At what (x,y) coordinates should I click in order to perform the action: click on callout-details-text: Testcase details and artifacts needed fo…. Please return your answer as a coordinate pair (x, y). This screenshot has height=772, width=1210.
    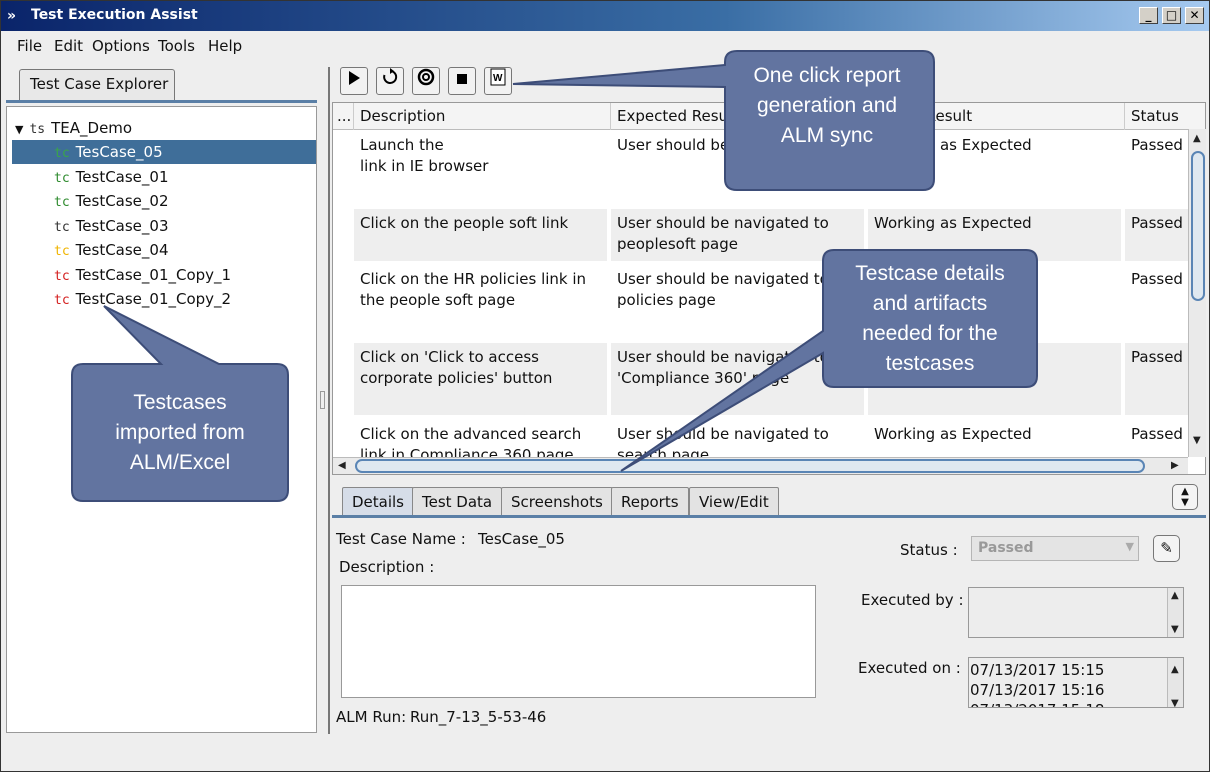
    Looking at the image, I should click on (930, 318).